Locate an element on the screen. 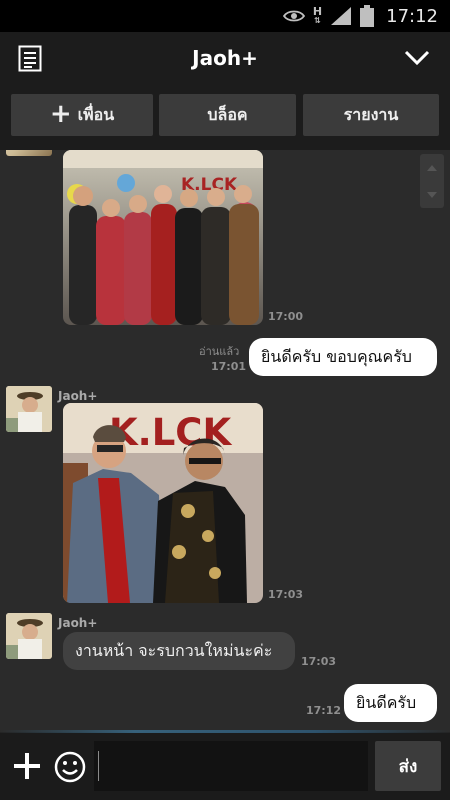 Image resolution: width=450 pixels, height=800 pixels. battery-icon is located at coordinates (367, 16).